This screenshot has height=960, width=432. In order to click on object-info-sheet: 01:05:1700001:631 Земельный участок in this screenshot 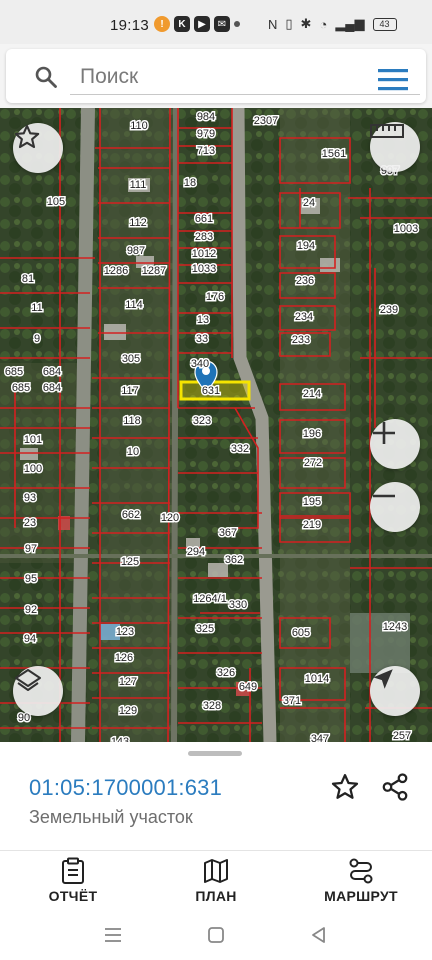, I will do `click(216, 796)`.